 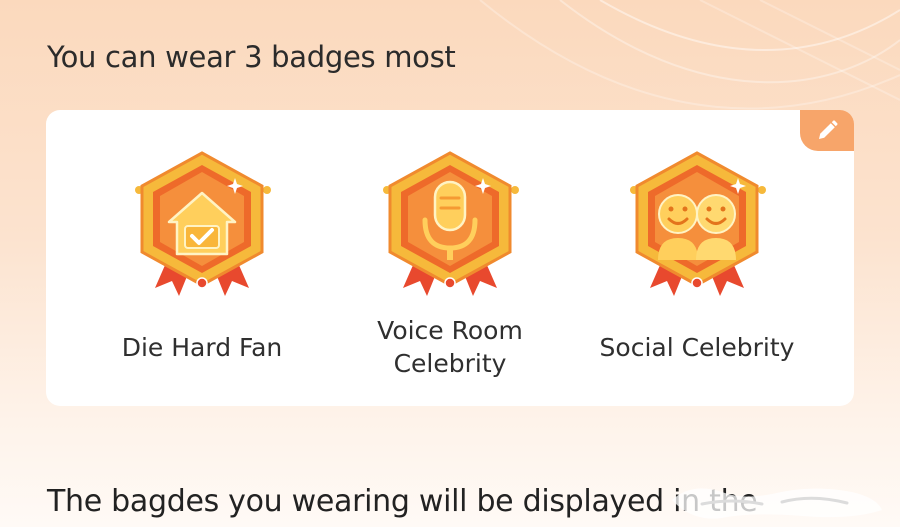 I want to click on watermark-logo, so click(x=777, y=503).